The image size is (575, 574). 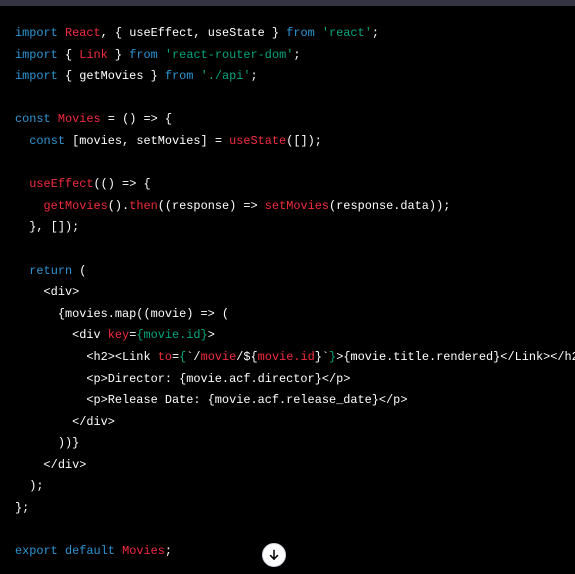 I want to click on code-token: { getMovies }, so click(x=111, y=76).